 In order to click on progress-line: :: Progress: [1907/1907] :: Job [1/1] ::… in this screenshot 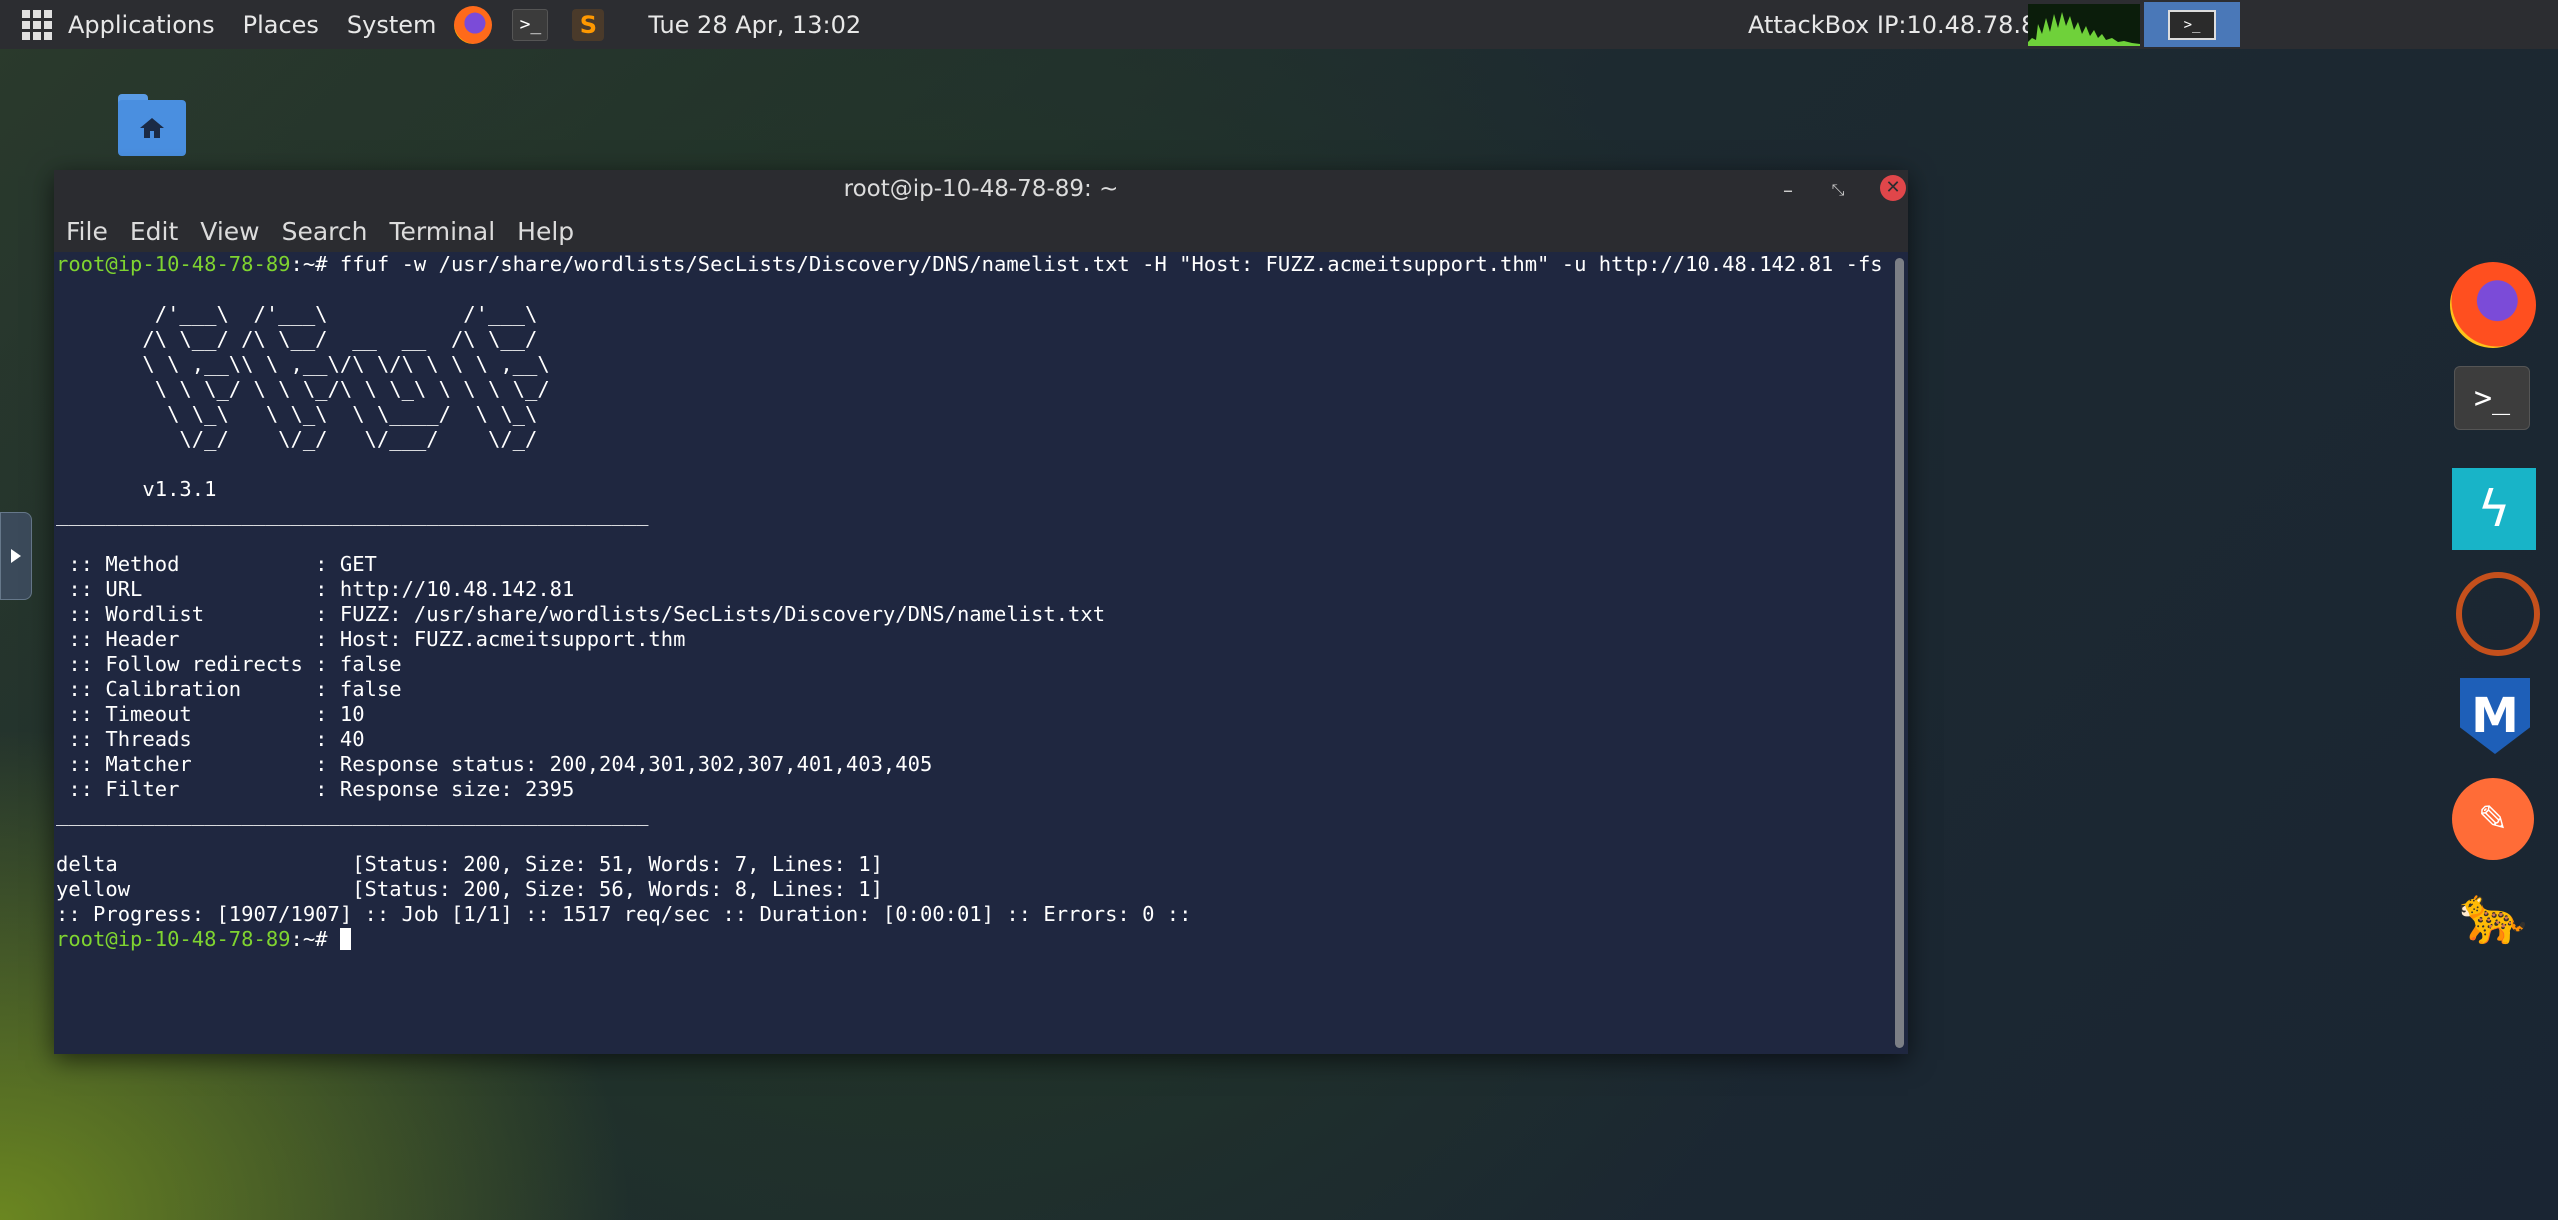, I will do `click(624, 914)`.